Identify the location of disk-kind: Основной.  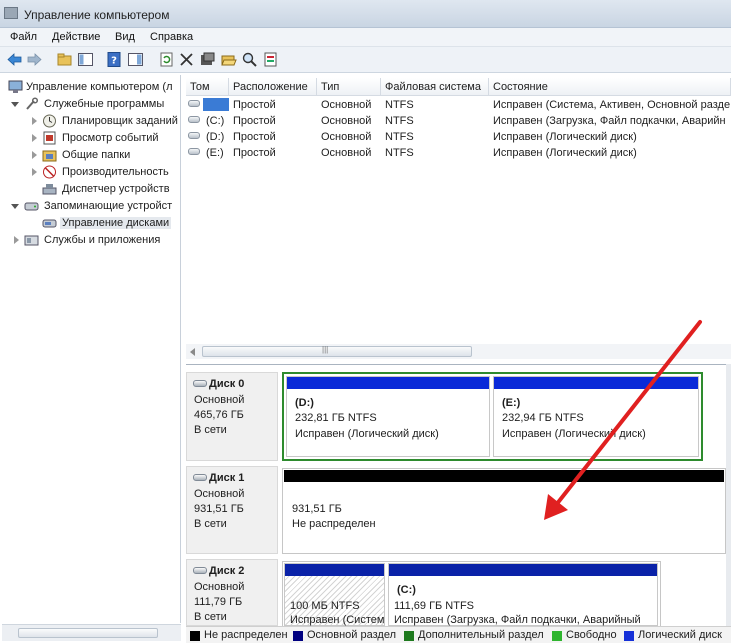
(219, 400).